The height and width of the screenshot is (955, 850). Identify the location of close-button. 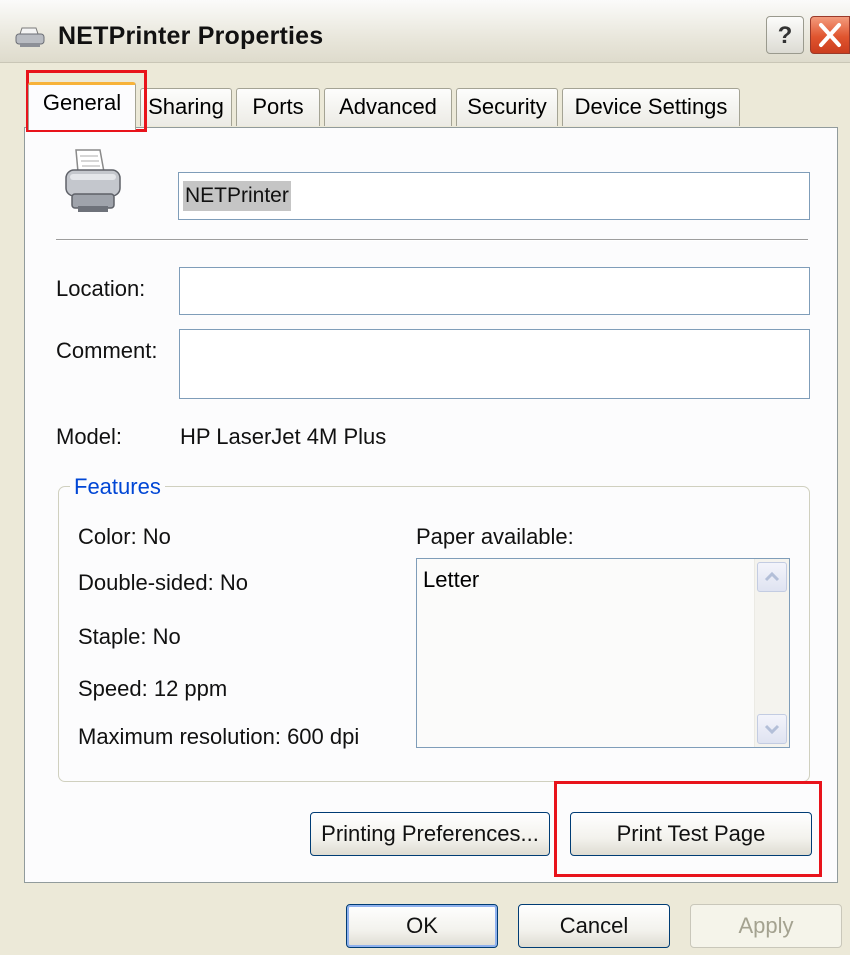
(830, 35).